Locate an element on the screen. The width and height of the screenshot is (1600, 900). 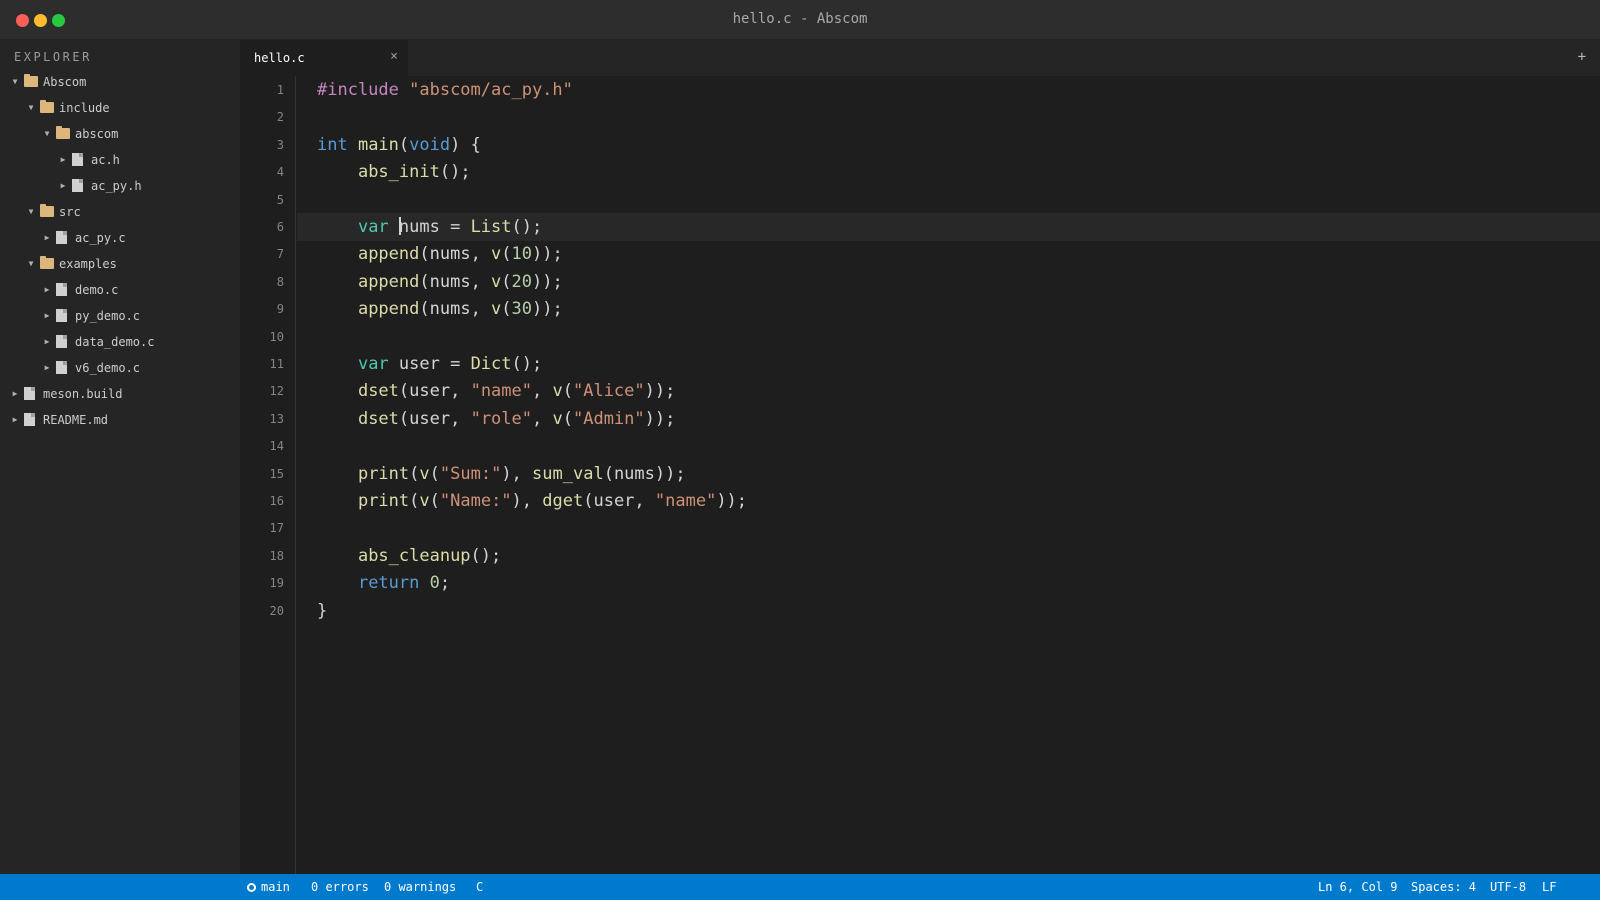
code-line: var user = Dict(); is located at coordinates (948, 364).